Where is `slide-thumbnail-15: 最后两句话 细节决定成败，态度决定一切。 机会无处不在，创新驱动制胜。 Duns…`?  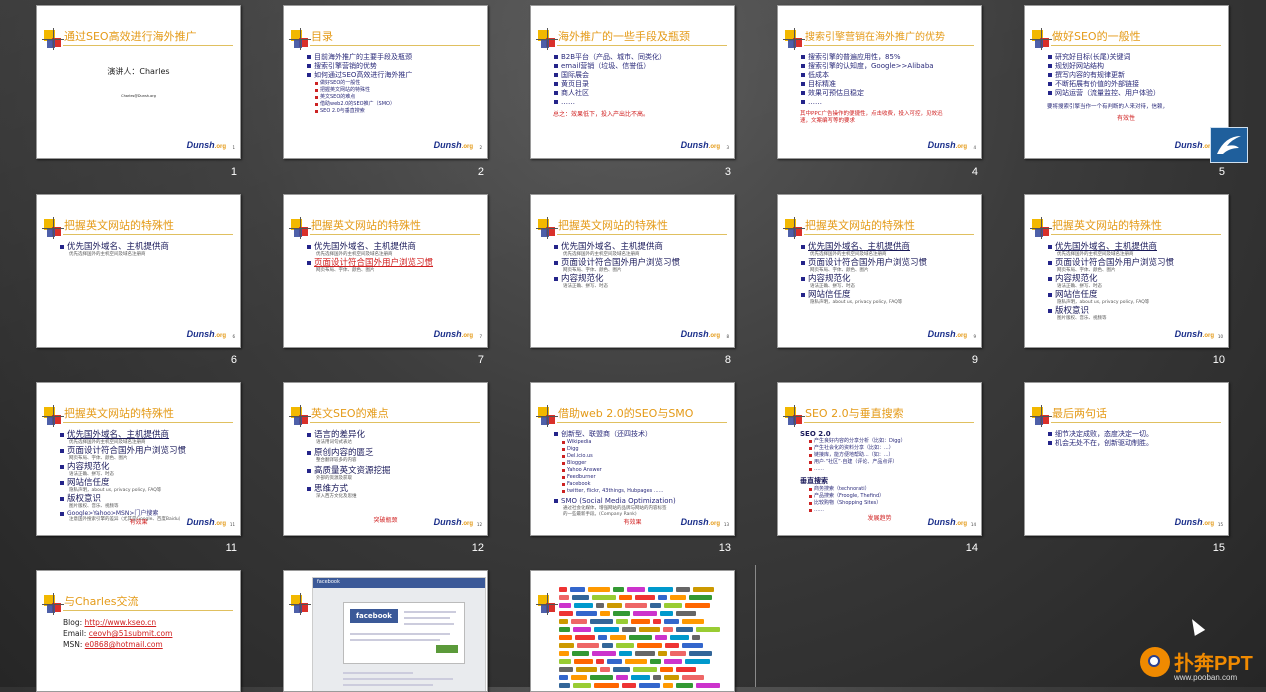
slide-thumbnail-15: 最后两句话 细节决定成败，态度决定一切。 机会无处不在，创新驱动制胜。 Duns… is located at coordinates (1126, 459).